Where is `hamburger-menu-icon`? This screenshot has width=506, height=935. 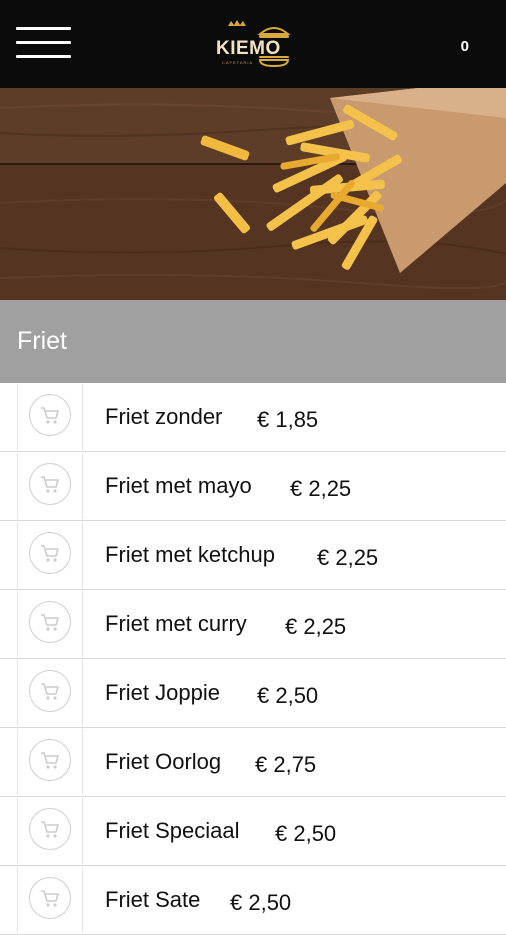
hamburger-menu-icon is located at coordinates (43, 44).